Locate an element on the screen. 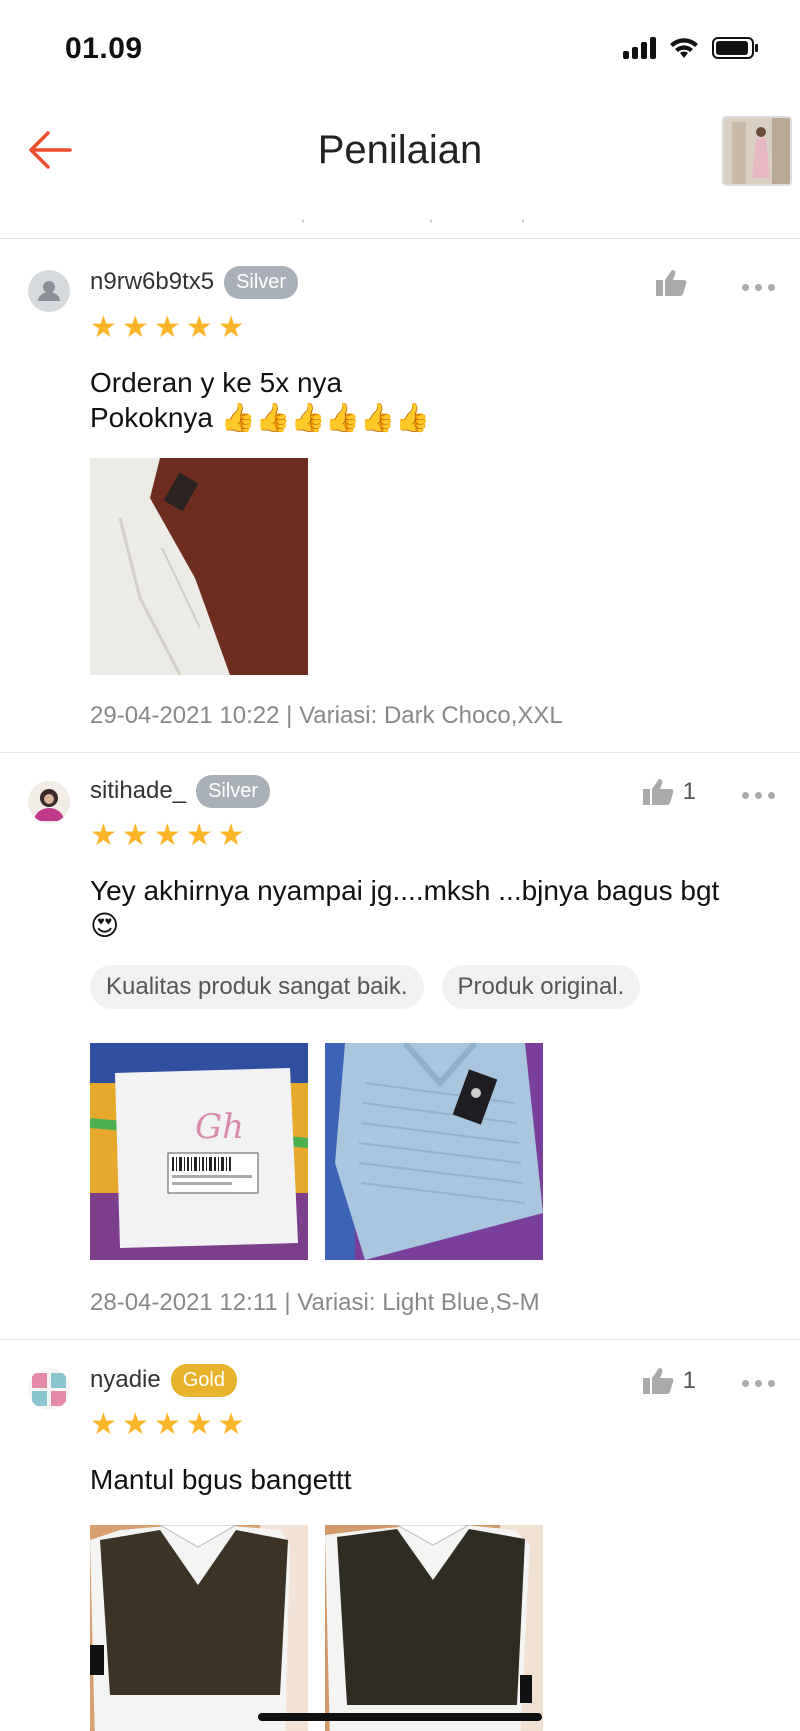 This screenshot has width=800, height=1731. member-badge: Gold is located at coordinates (203, 1380).